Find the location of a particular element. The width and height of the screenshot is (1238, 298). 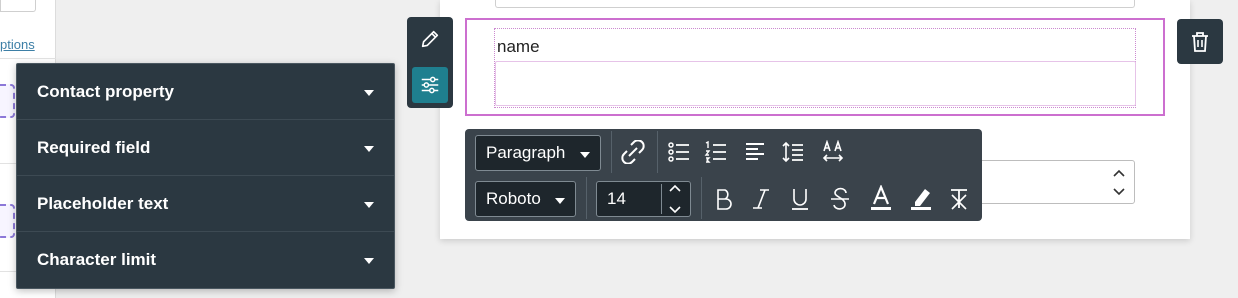

delete-button is located at coordinates (1200, 41).